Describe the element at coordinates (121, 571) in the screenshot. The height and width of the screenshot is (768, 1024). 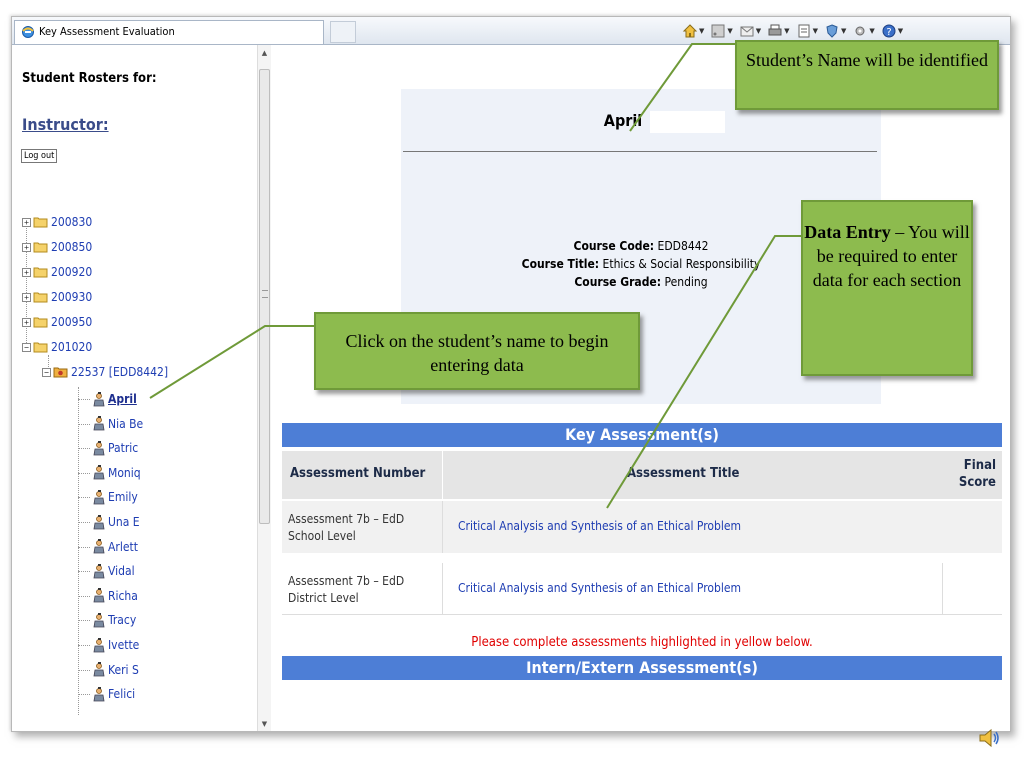
I see `student-name-link: Vidal` at that location.